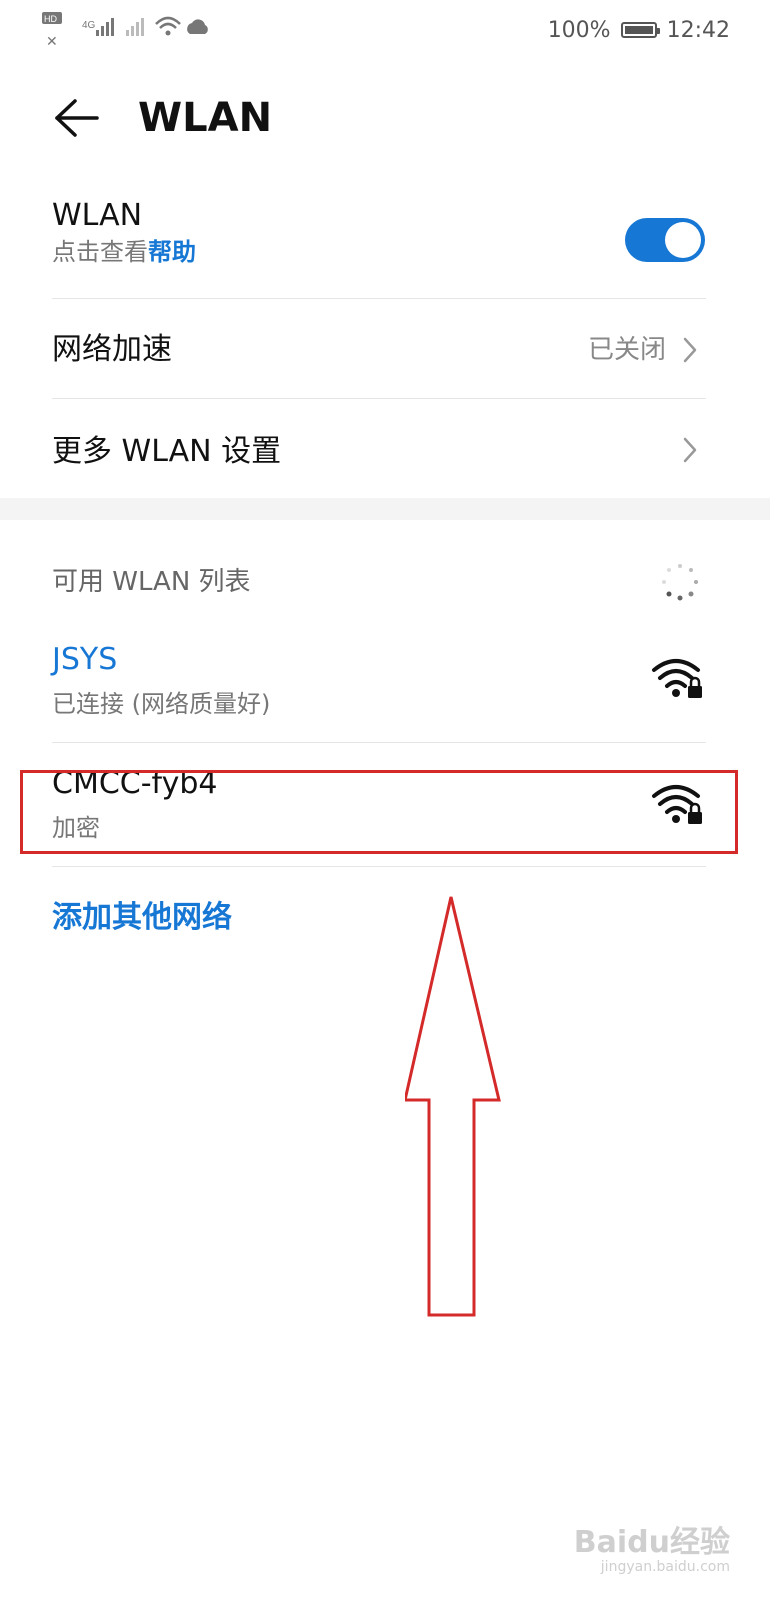 The width and height of the screenshot is (770, 1600). What do you see at coordinates (332, 252) in the screenshot?
I see `wlan-help-text: 点击查看帮助` at bounding box center [332, 252].